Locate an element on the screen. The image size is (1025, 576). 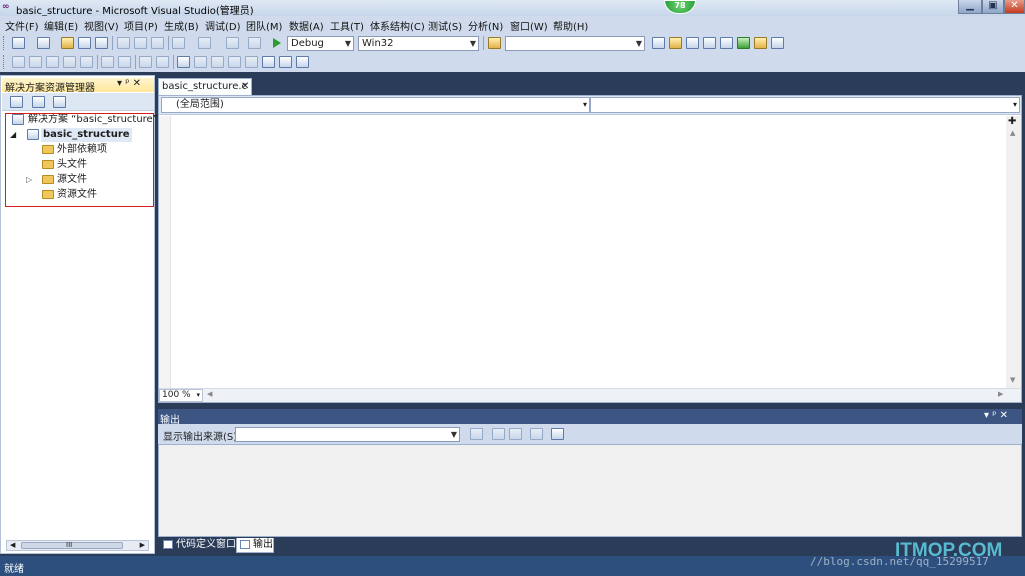
menu-build: 生成(B) is located at coordinates (181, 25).